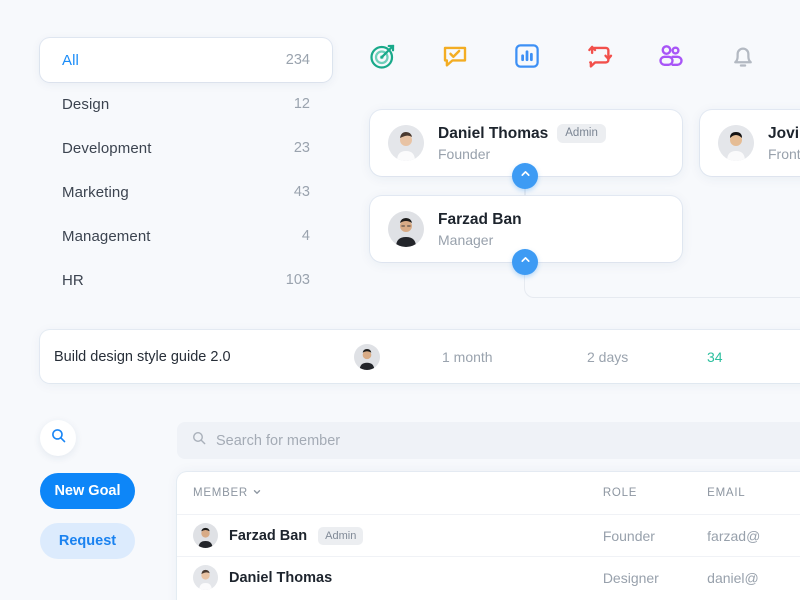 The height and width of the screenshot is (600, 800). Describe the element at coordinates (220, 493) in the screenshot. I see `column-header-member-label: MEMBER` at that location.